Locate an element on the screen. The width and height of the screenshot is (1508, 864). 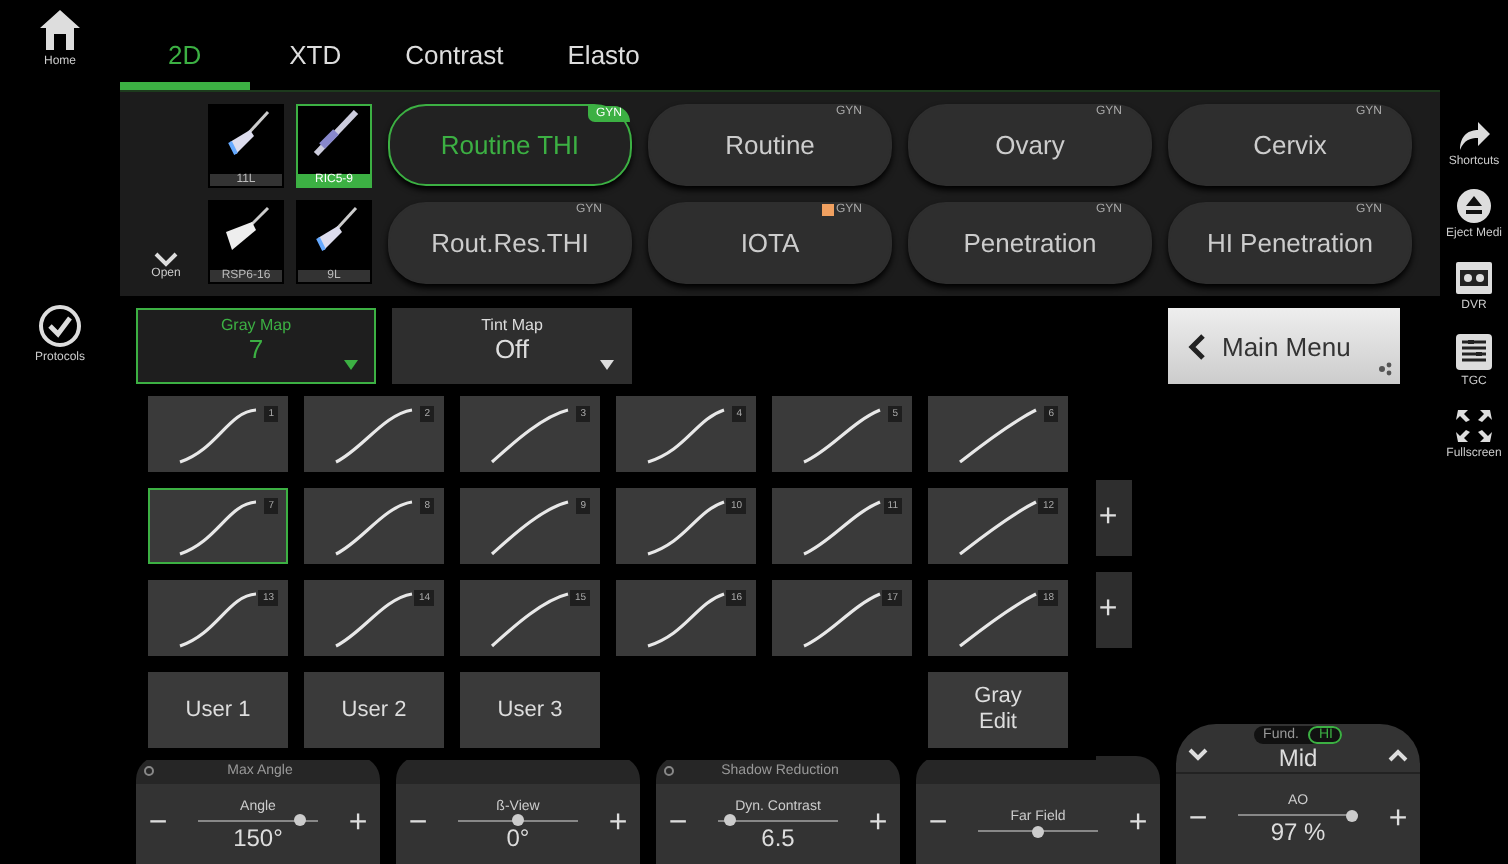
user-map-button: User 1 is located at coordinates (218, 710).